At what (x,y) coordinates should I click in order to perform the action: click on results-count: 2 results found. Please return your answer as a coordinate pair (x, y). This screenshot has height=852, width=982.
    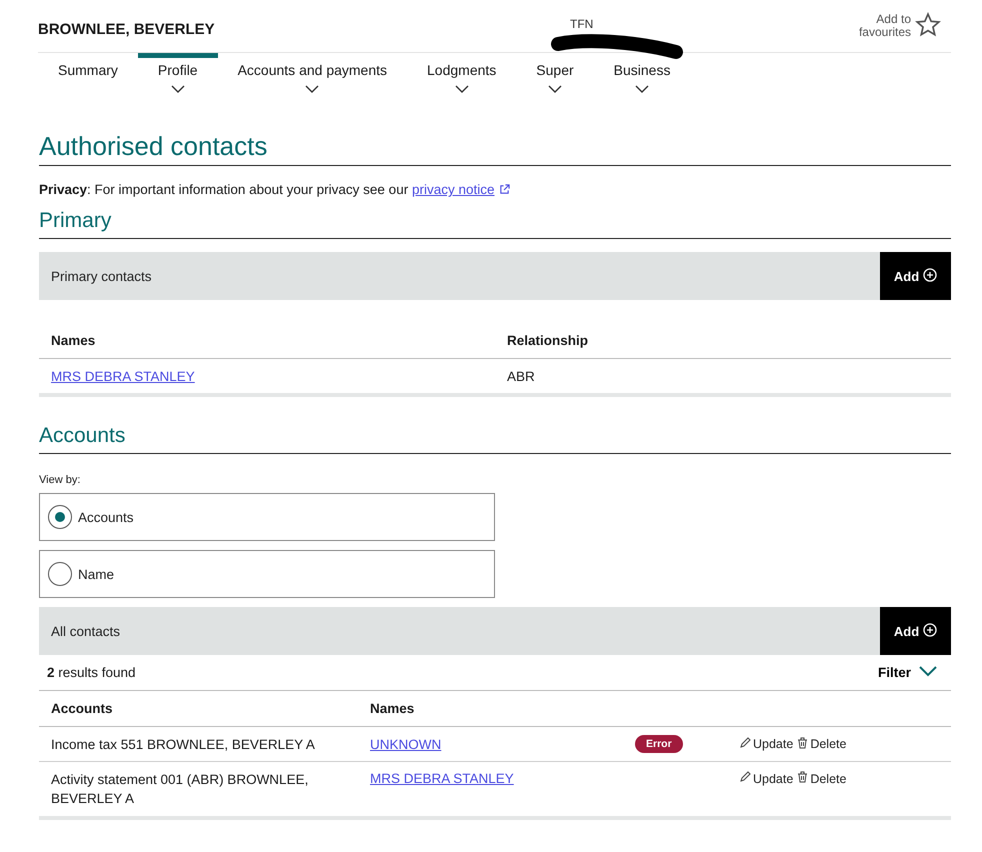
    Looking at the image, I should click on (91, 672).